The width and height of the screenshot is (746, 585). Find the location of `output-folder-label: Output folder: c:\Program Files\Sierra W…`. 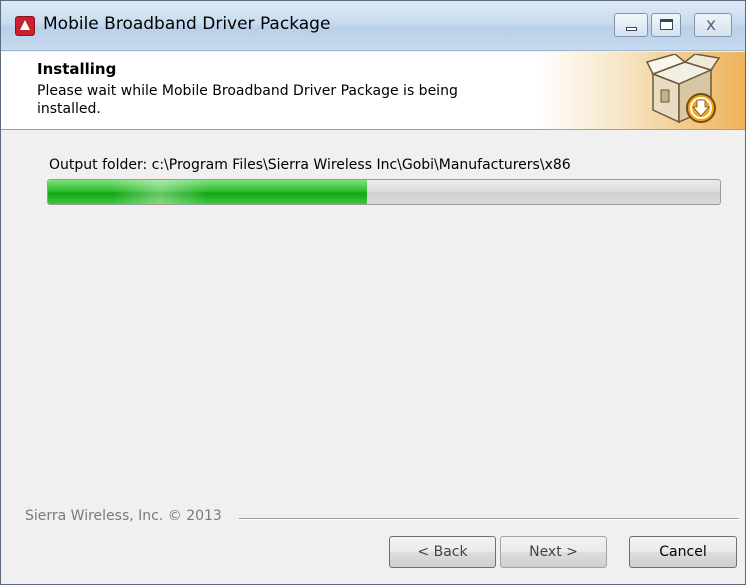

output-folder-label: Output folder: c:\Program Files\Sierra W… is located at coordinates (310, 165).